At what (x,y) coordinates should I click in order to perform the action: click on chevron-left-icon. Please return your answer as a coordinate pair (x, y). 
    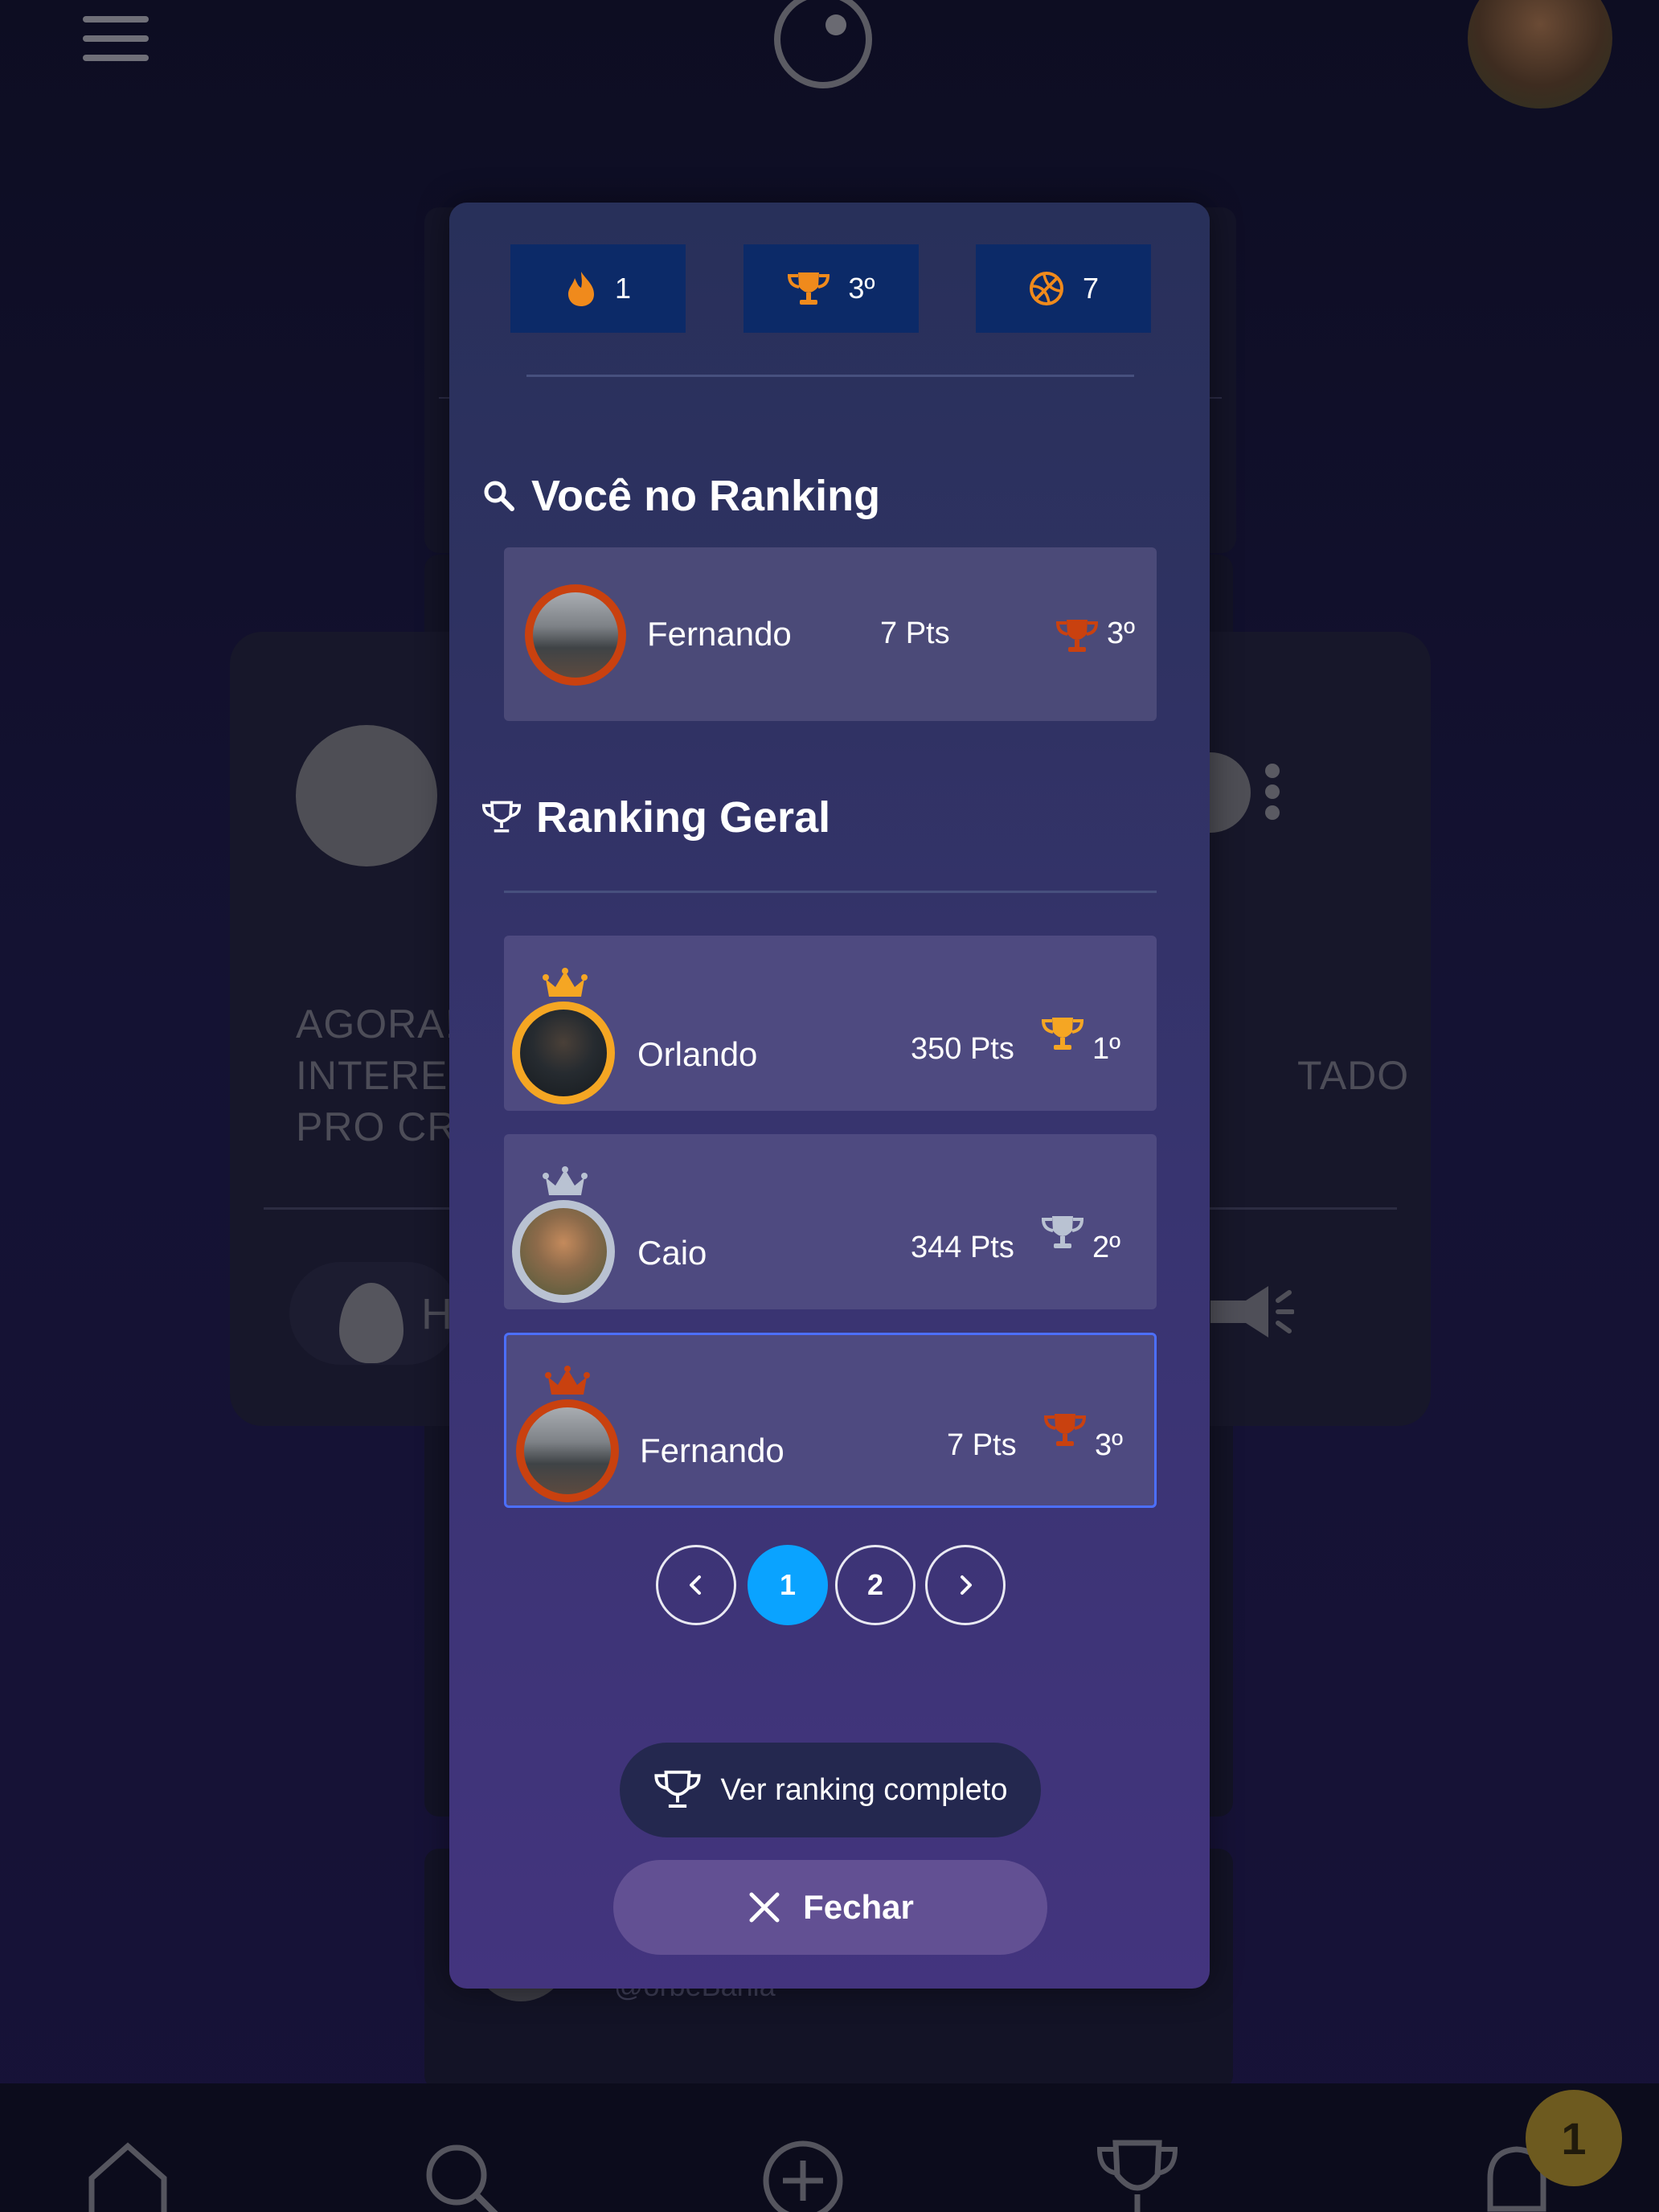
    Looking at the image, I should click on (695, 1585).